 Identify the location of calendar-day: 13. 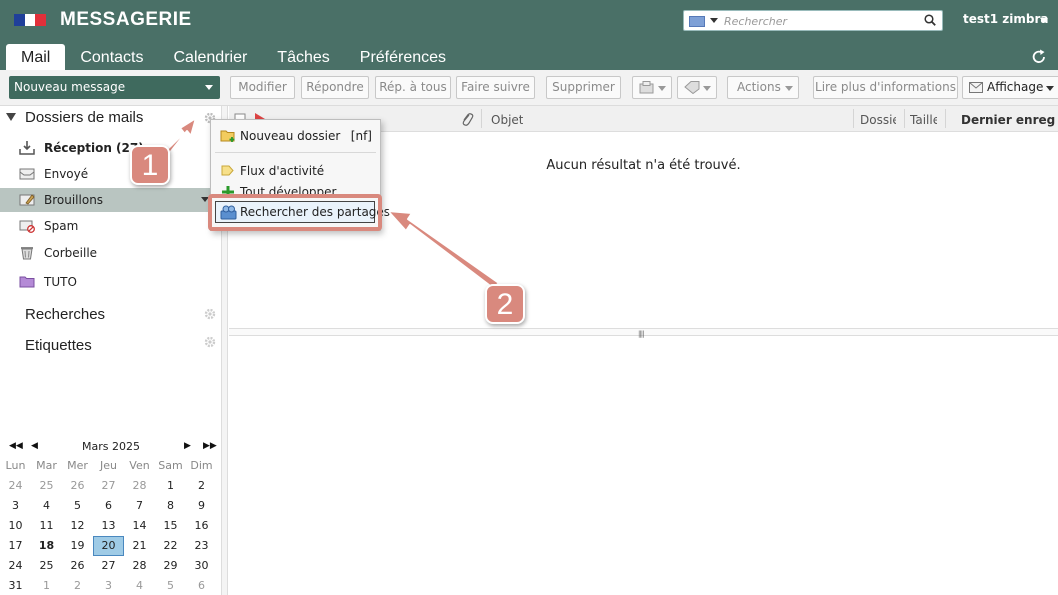
(108, 526).